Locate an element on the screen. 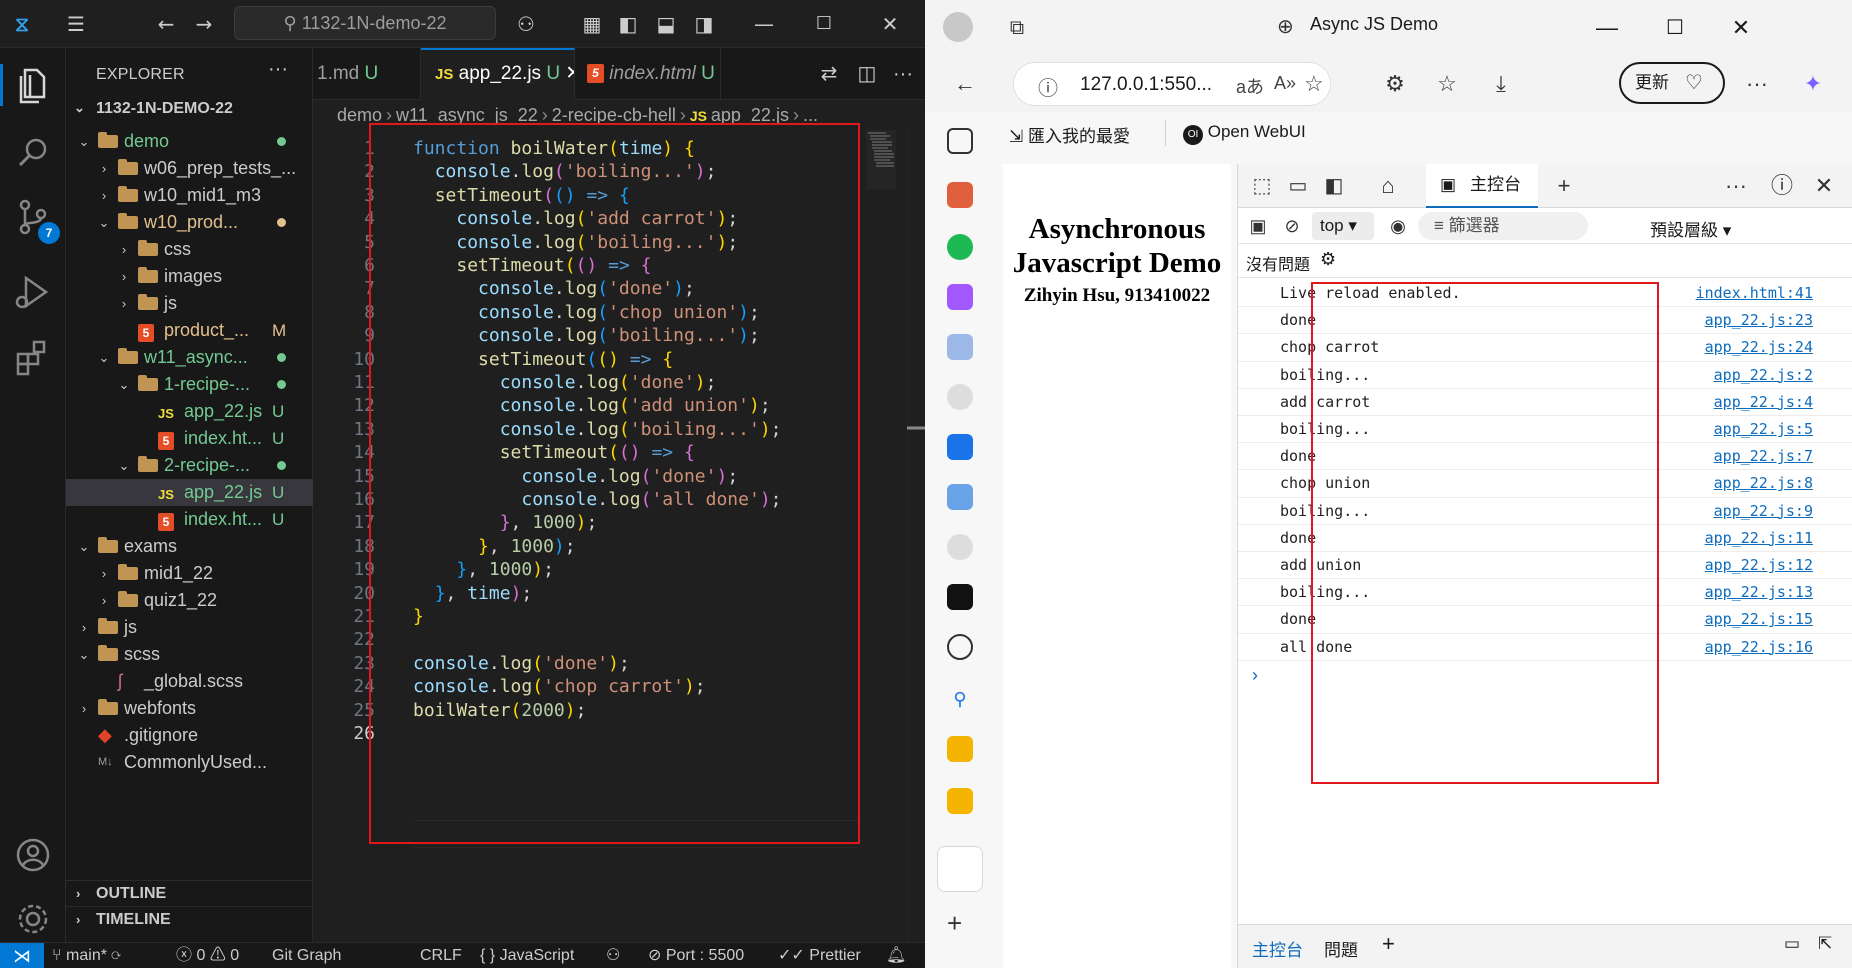 Image resolution: width=1852 pixels, height=968 pixels. address-bar: ⓘ 127.0.0.1:550... aあ A» ☆ is located at coordinates (1172, 84).